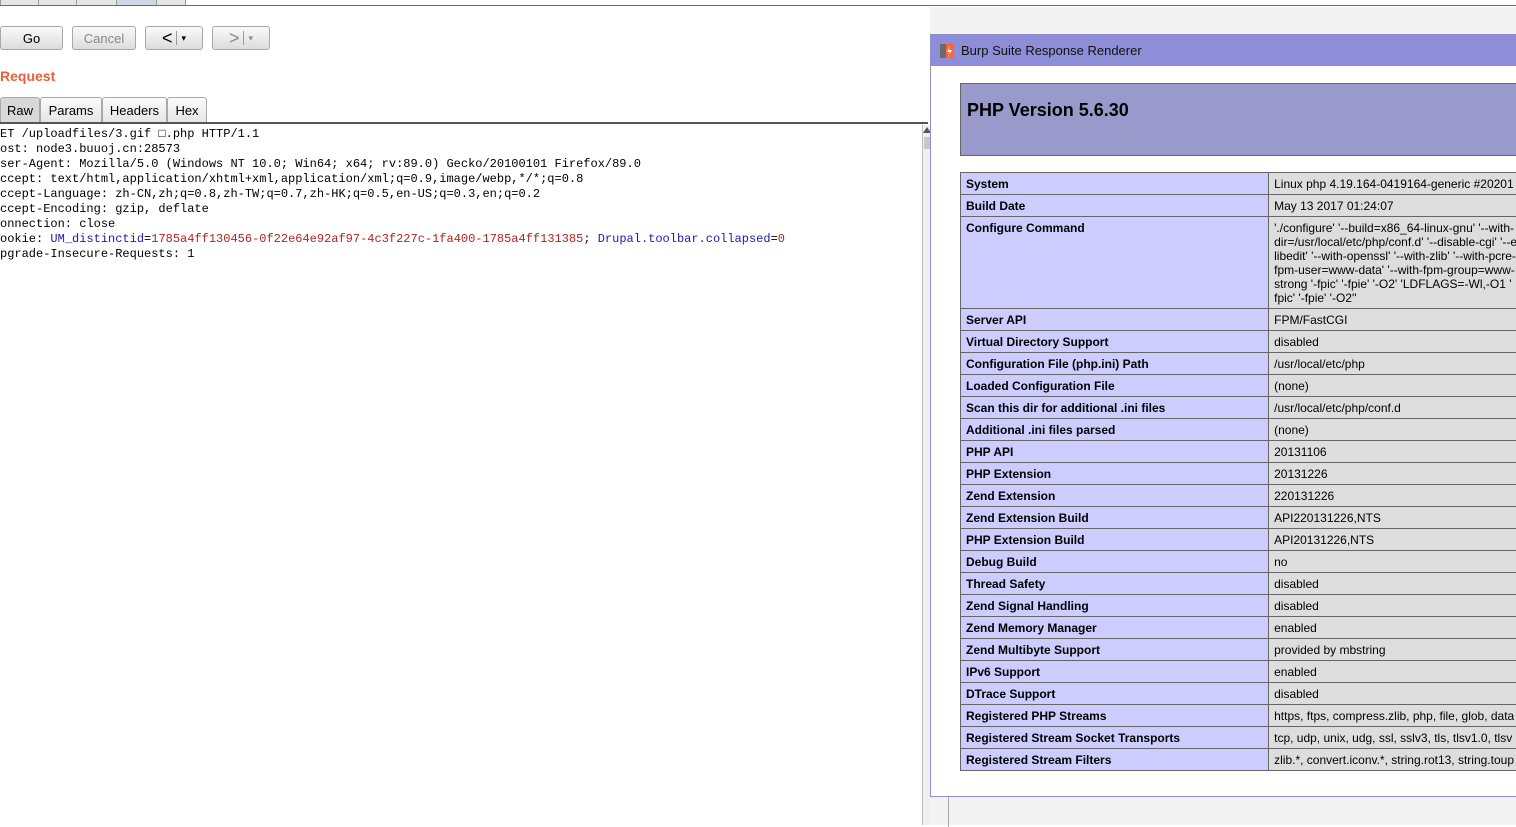 Image resolution: width=1516 pixels, height=827 pixels. I want to click on info-table-row: DTrace Supportdisabled, so click(1238, 694).